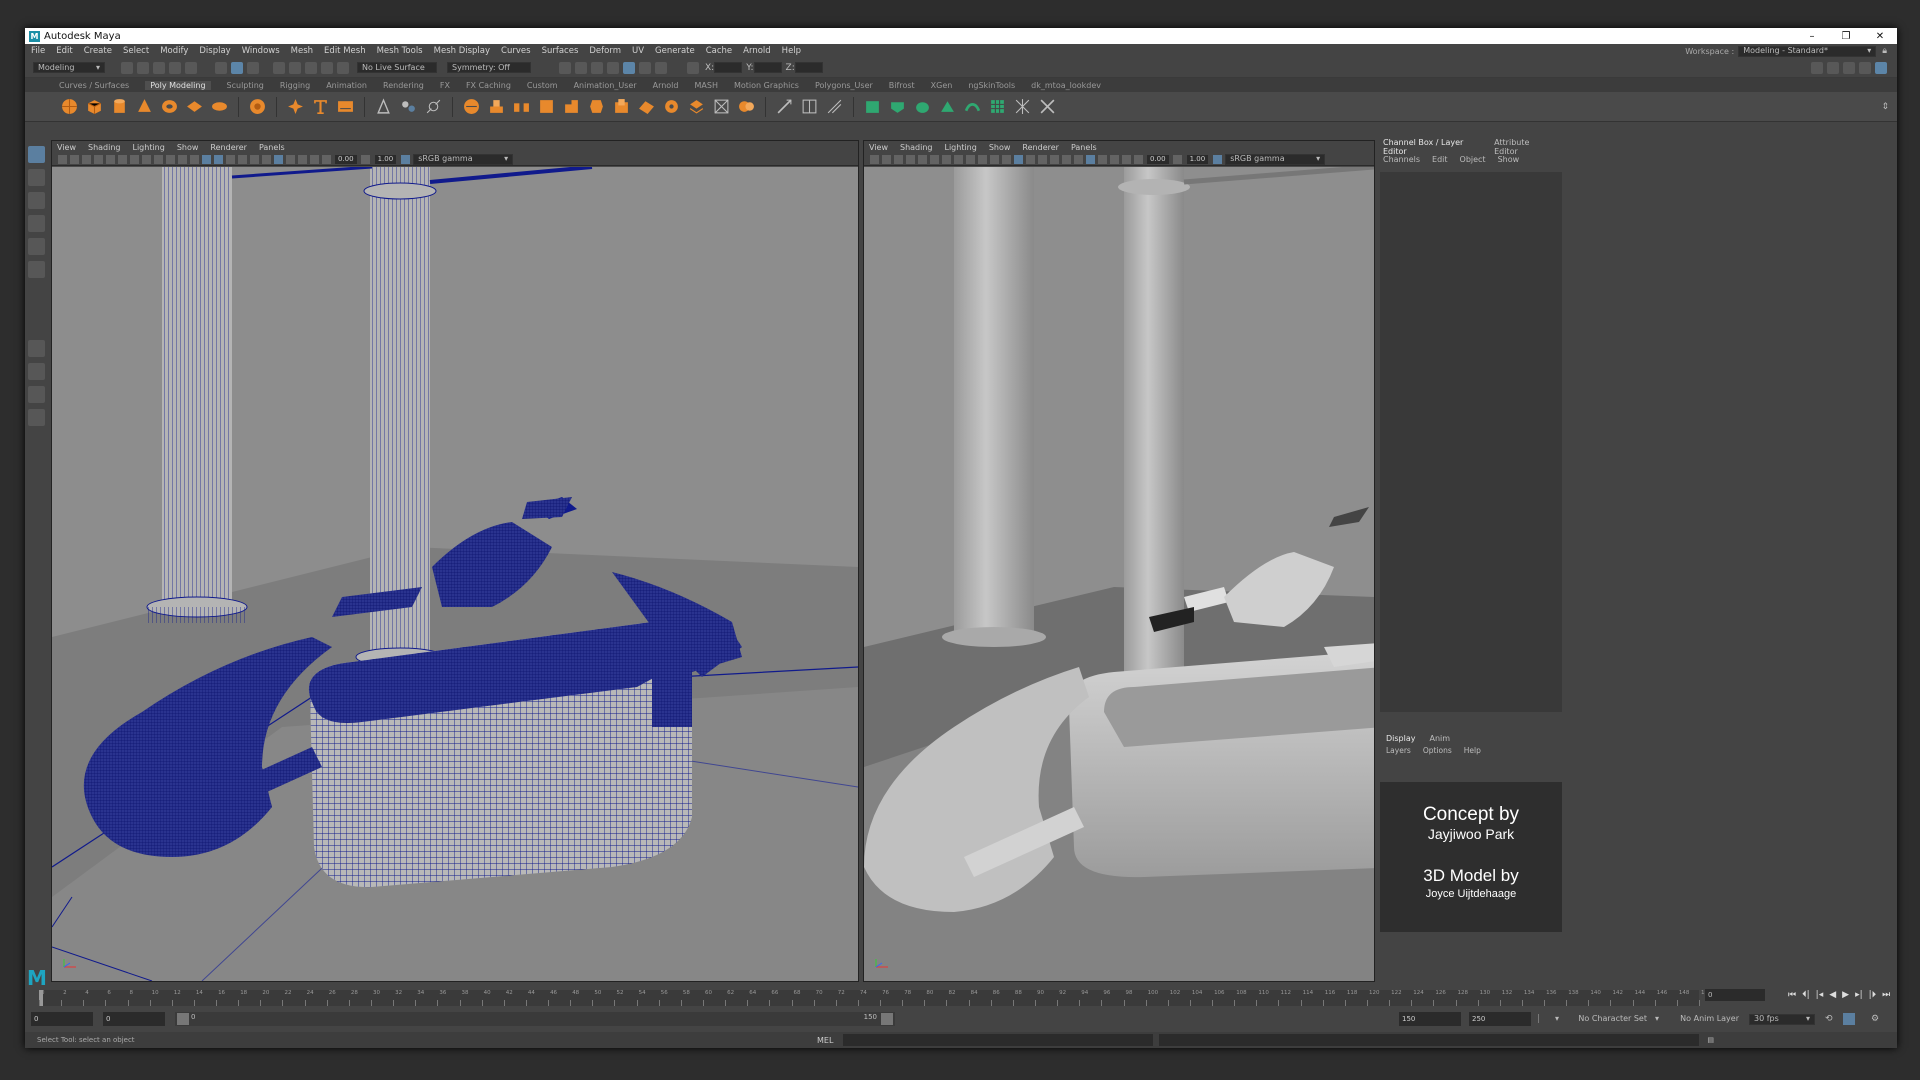  Describe the element at coordinates (488, 85) in the screenshot. I see `shelf-tab-fx-caching: FX Caching` at that location.